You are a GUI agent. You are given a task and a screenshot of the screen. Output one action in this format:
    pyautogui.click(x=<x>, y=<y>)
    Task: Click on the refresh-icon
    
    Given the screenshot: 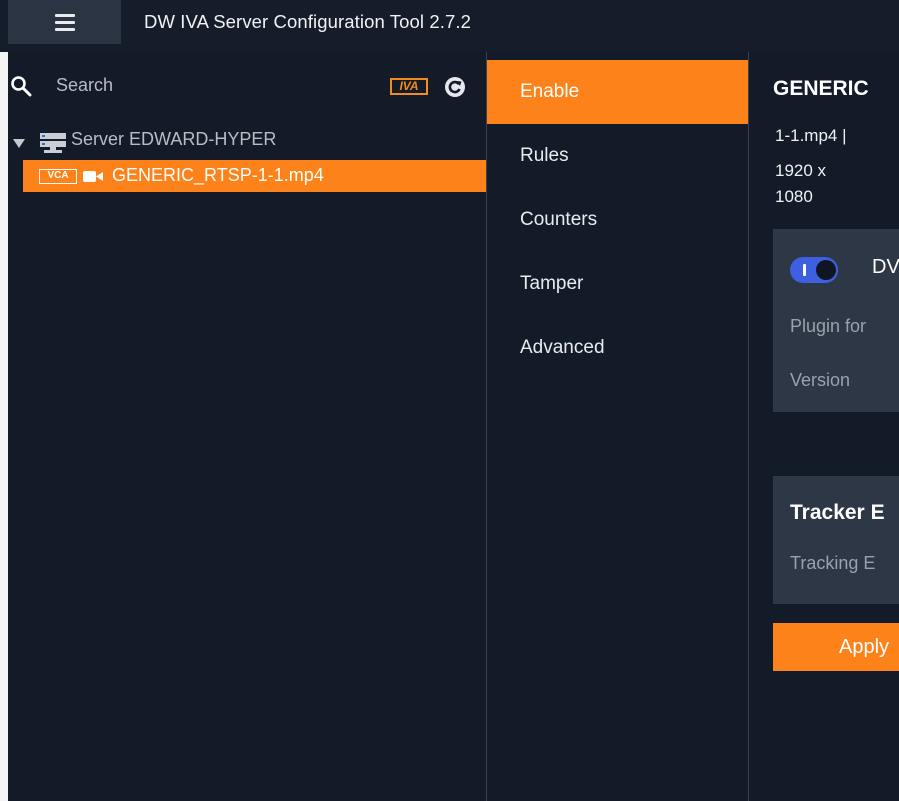 What is the action you would take?
    pyautogui.click(x=455, y=87)
    